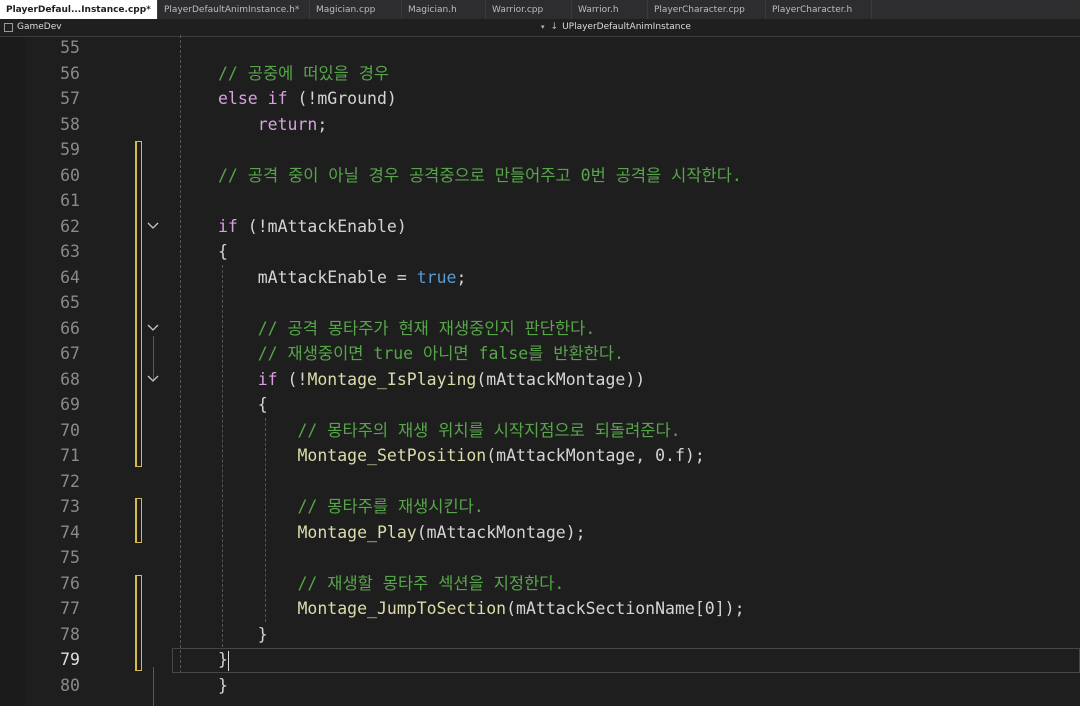 The width and height of the screenshot is (1080, 706). What do you see at coordinates (391, 584) in the screenshot?
I see `line-code: // 재생할 몽타주 섹션을 지정한다.` at bounding box center [391, 584].